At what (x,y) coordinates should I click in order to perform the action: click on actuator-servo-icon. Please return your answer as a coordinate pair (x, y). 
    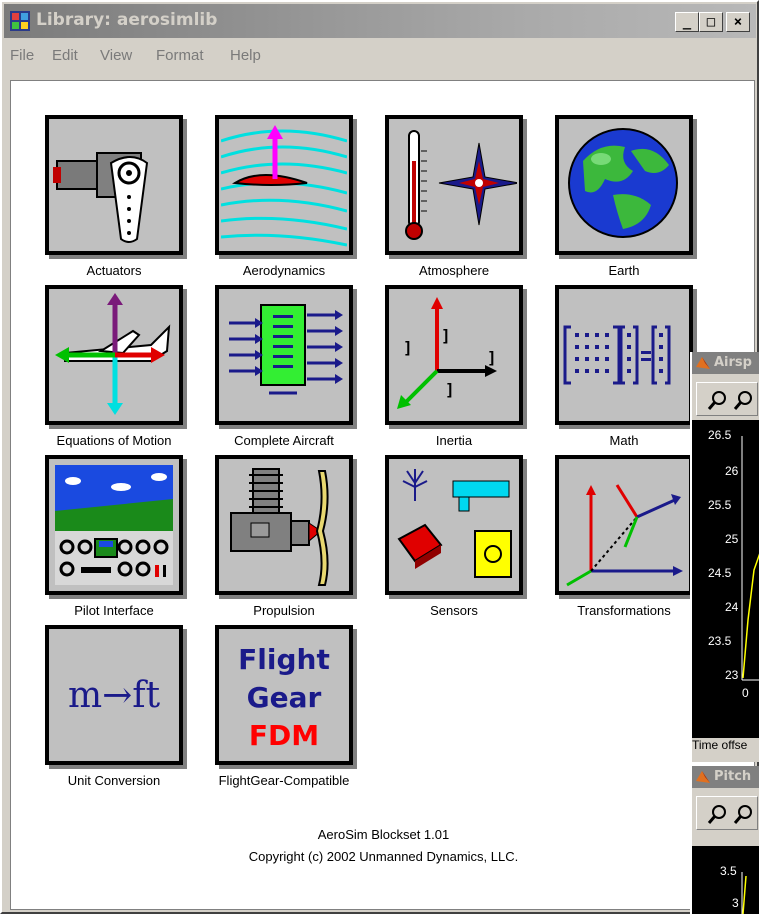
    Looking at the image, I should click on (101, 197).